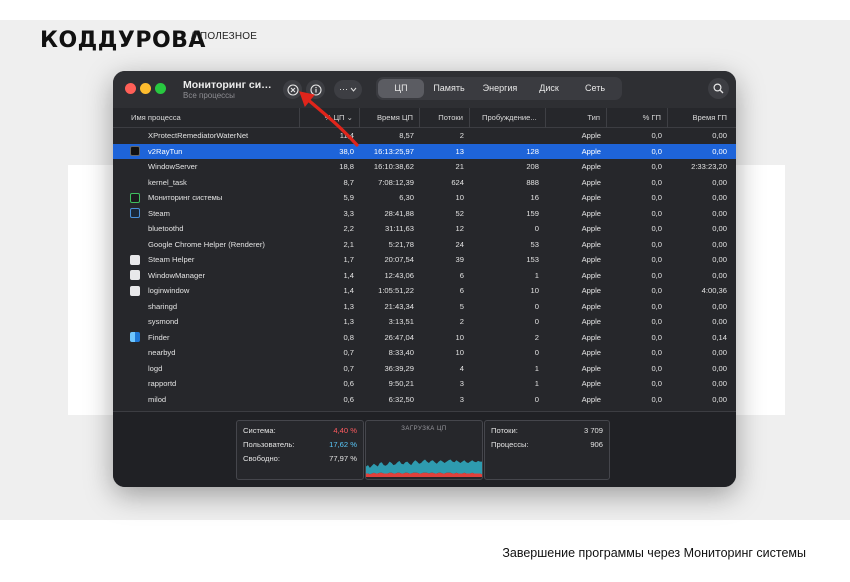  I want to click on cell-cpu: 0,8, so click(348, 337).